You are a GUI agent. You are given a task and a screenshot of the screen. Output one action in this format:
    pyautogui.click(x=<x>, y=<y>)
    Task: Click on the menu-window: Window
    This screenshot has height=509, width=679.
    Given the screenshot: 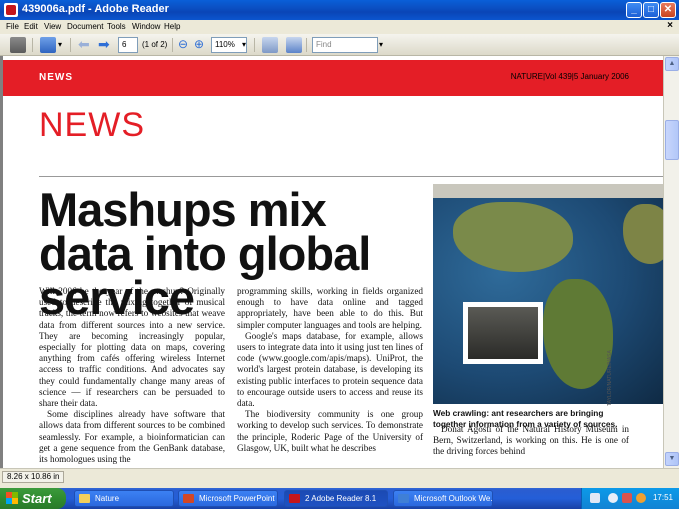 What is the action you would take?
    pyautogui.click(x=146, y=26)
    